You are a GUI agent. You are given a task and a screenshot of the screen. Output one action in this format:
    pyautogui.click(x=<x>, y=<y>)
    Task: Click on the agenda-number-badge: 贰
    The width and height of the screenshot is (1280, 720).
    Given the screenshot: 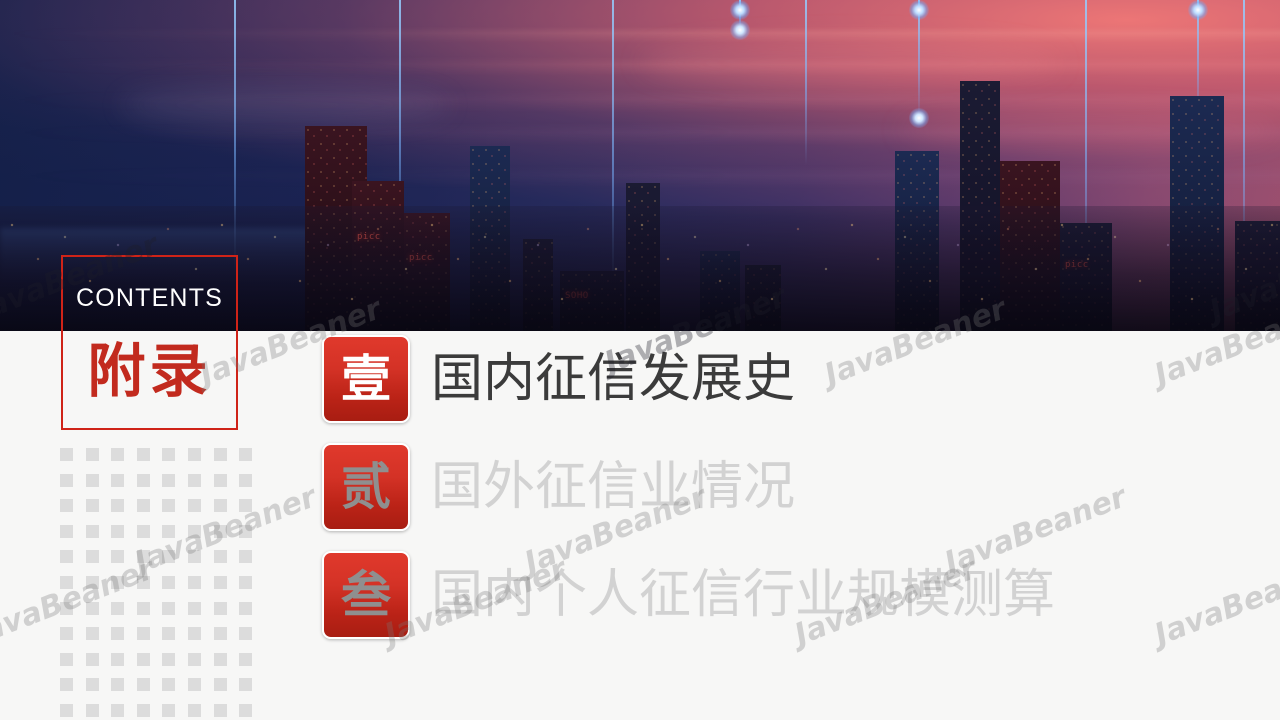 What is the action you would take?
    pyautogui.click(x=366, y=487)
    